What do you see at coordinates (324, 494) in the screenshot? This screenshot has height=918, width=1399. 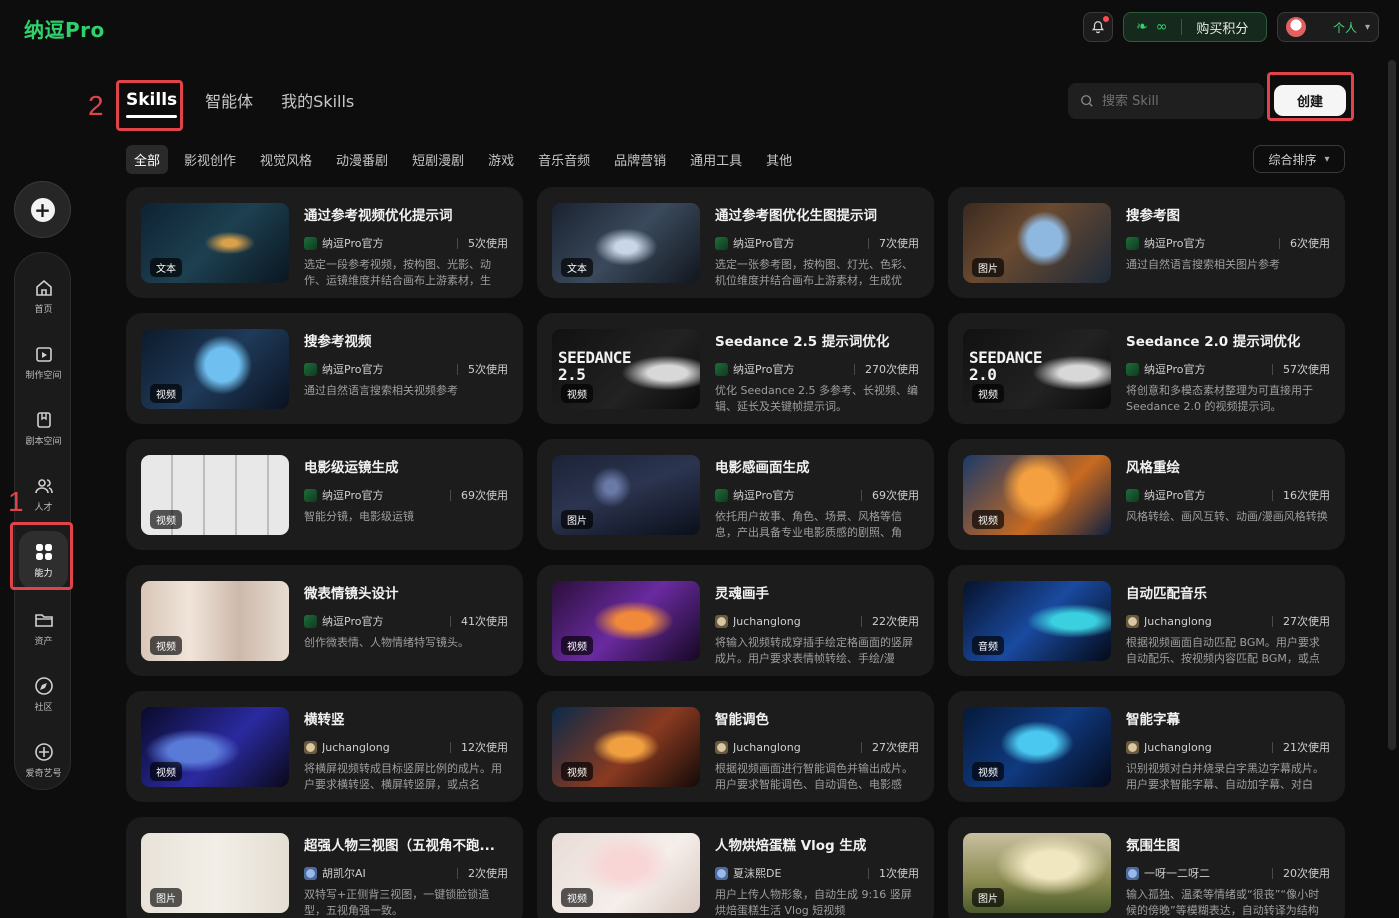 I see `skill-card: 视频 电影级运镜生成 纳逗Pro官方 69次使用 智能分镜，电影级运镜` at bounding box center [324, 494].